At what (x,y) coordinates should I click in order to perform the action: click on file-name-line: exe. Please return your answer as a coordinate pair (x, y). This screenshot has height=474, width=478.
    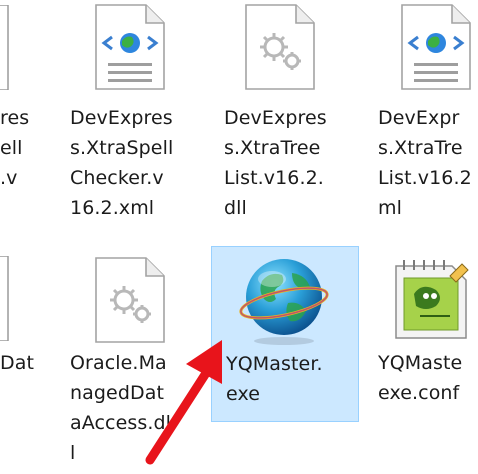
    Looking at the image, I should click on (243, 394).